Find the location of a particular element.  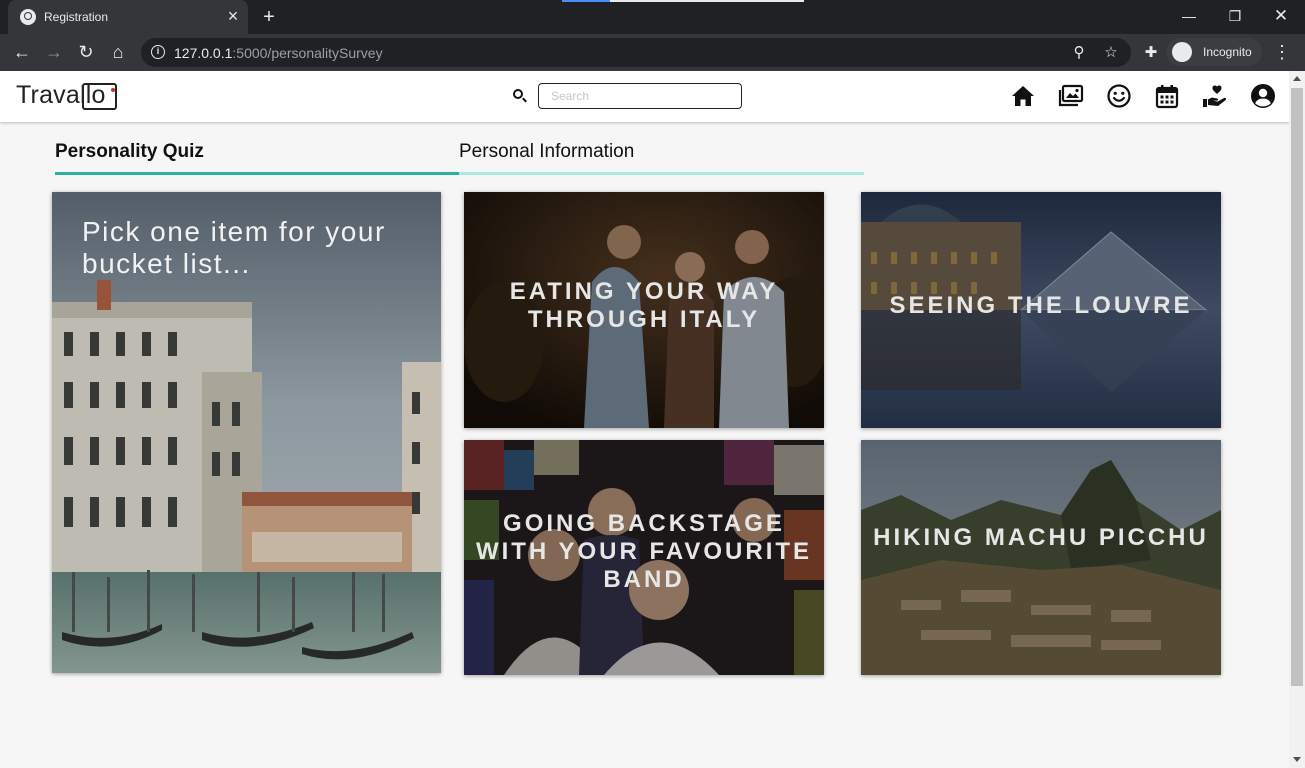

site-logo: Travallo is located at coordinates (66, 97).